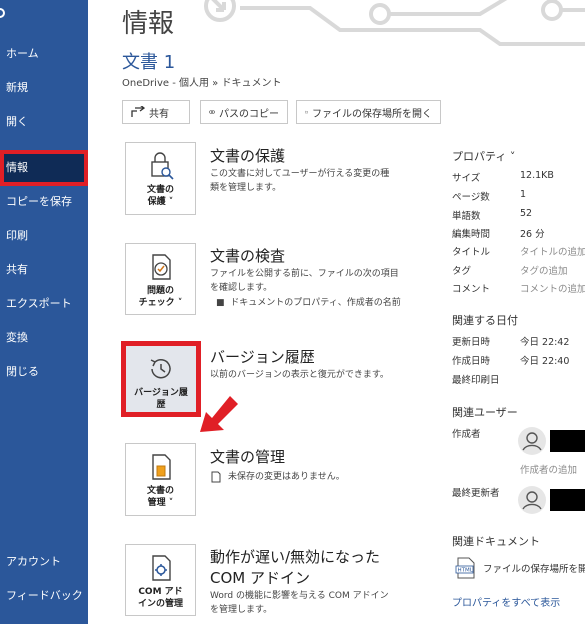 This screenshot has height=624, width=585. I want to click on protect-description: この文書に対してユーザーが行える変更の種 類を管理します。, so click(299, 181).